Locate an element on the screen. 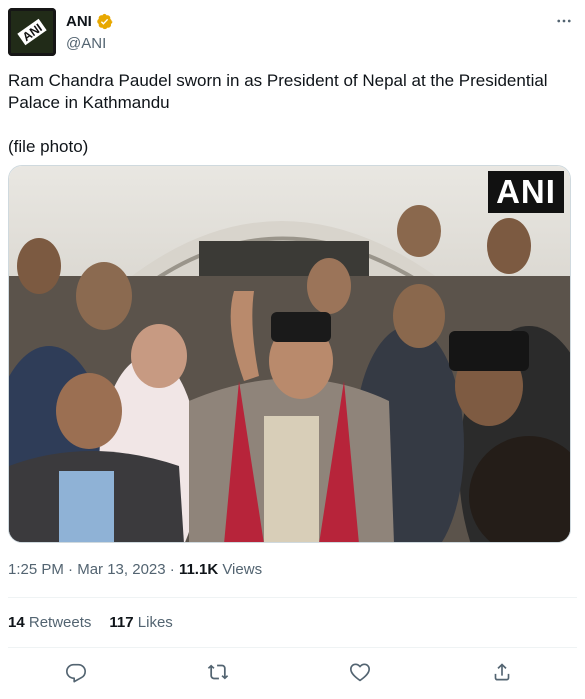  ani-logo-icon: ANI is located at coordinates (32, 32).